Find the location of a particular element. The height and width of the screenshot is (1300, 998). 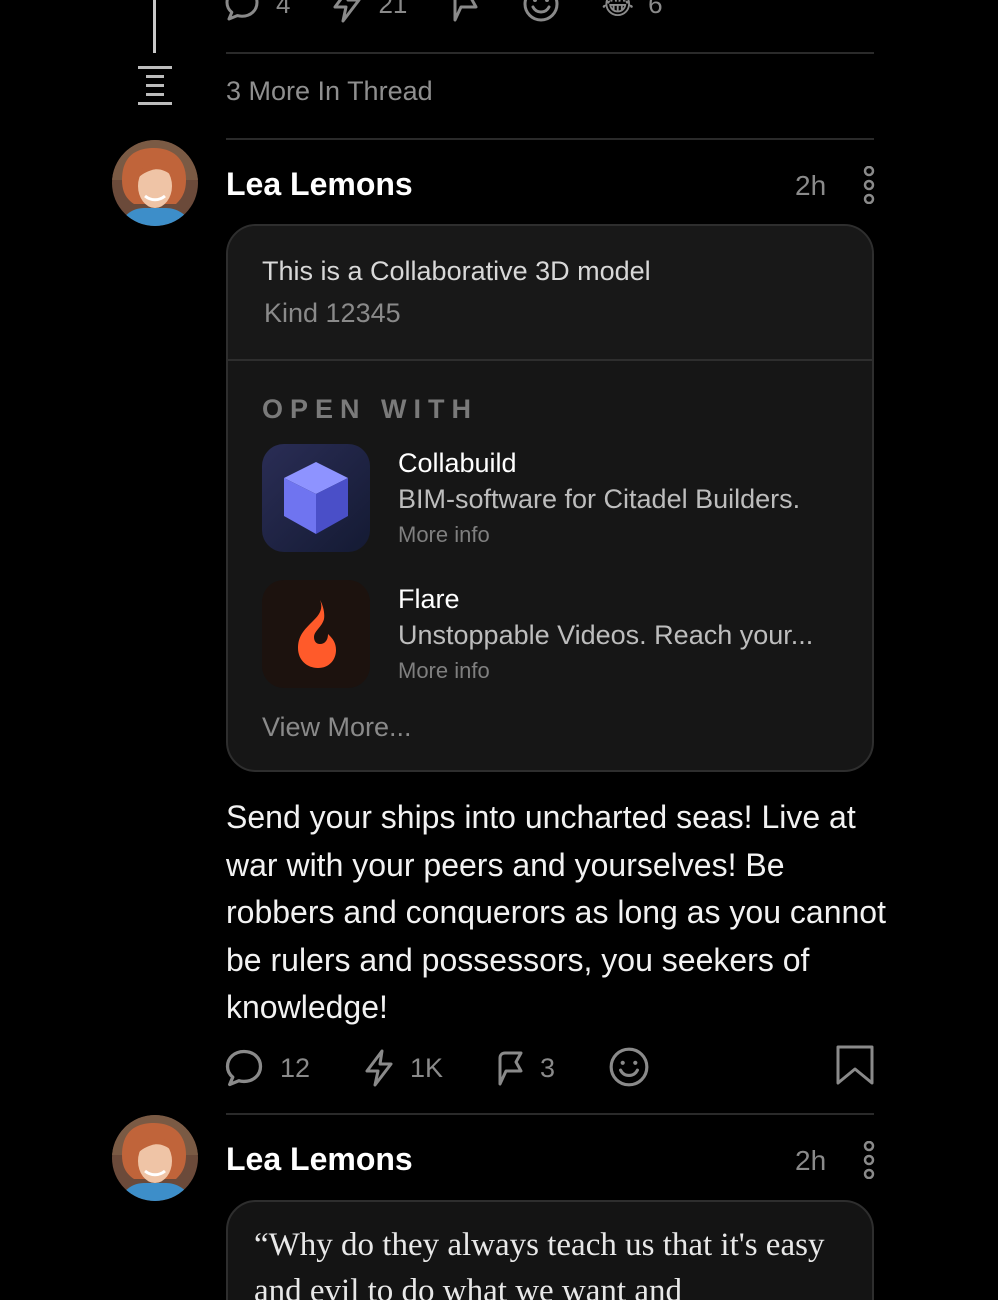

bookmark-action is located at coordinates (855, 1065).